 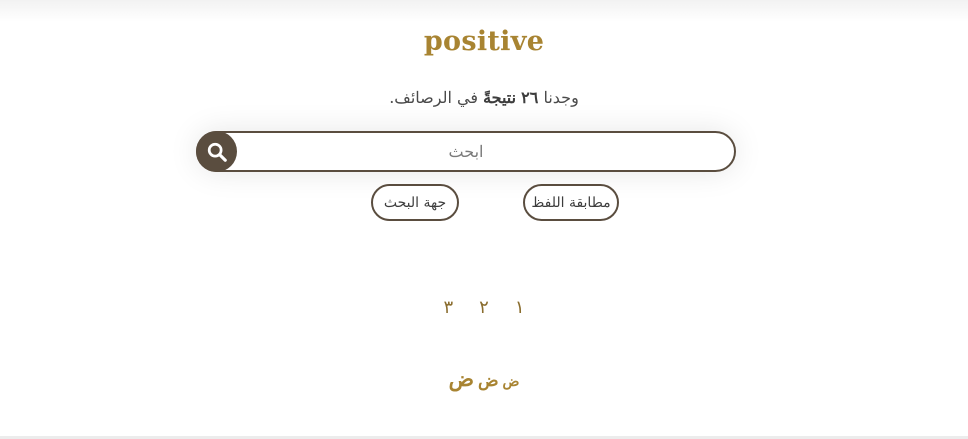 I want to click on search-direction-label: جهة البحث, so click(x=415, y=202).